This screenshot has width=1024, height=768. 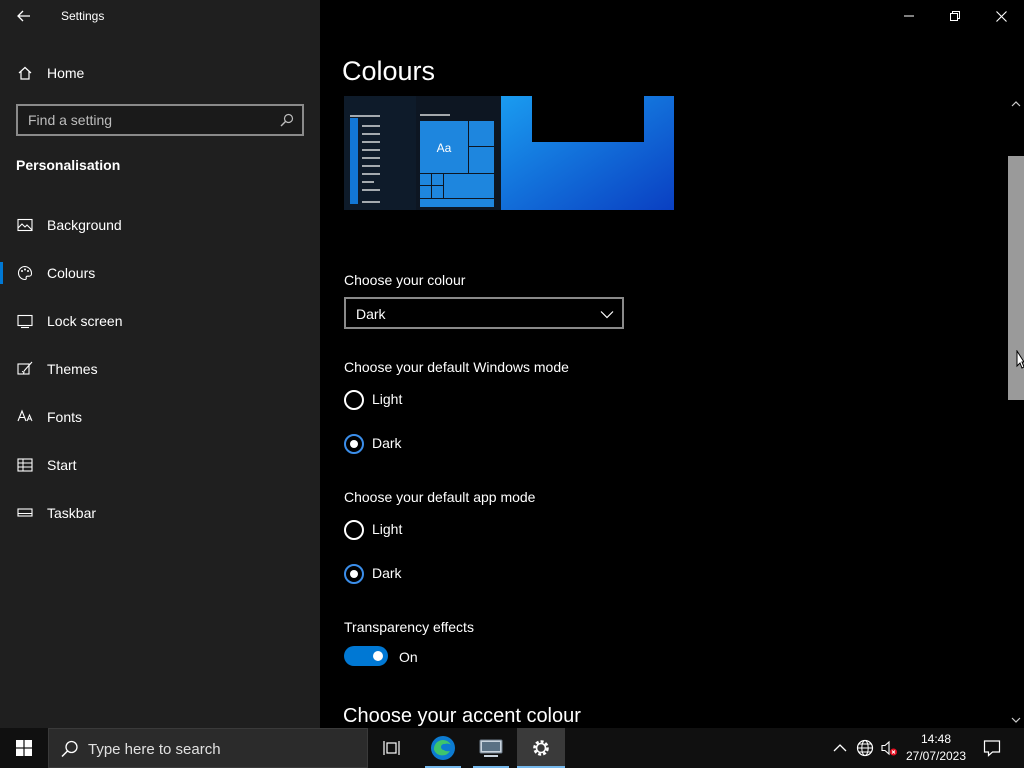 I want to click on notification-icon, so click(x=992, y=748).